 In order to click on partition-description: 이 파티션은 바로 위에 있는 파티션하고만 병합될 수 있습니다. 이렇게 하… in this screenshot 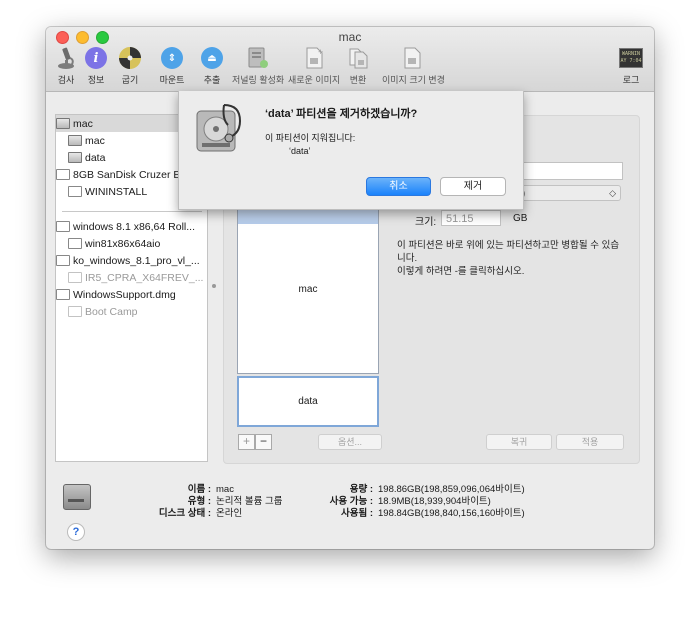, I will do `click(508, 258)`.